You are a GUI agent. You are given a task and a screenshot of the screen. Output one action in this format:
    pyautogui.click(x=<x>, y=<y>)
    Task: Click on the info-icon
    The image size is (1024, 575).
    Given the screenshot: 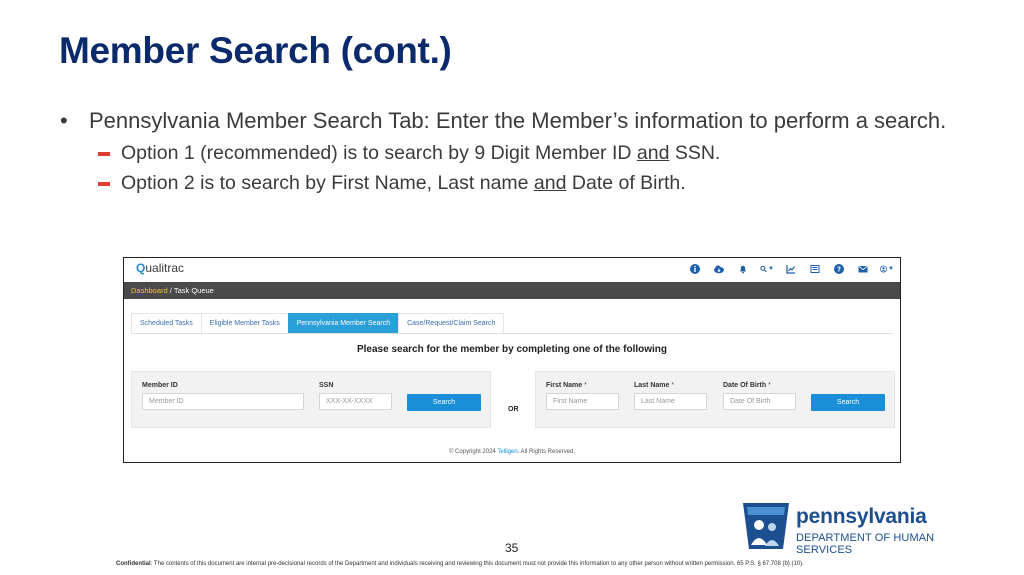 What is the action you would take?
    pyautogui.click(x=695, y=269)
    